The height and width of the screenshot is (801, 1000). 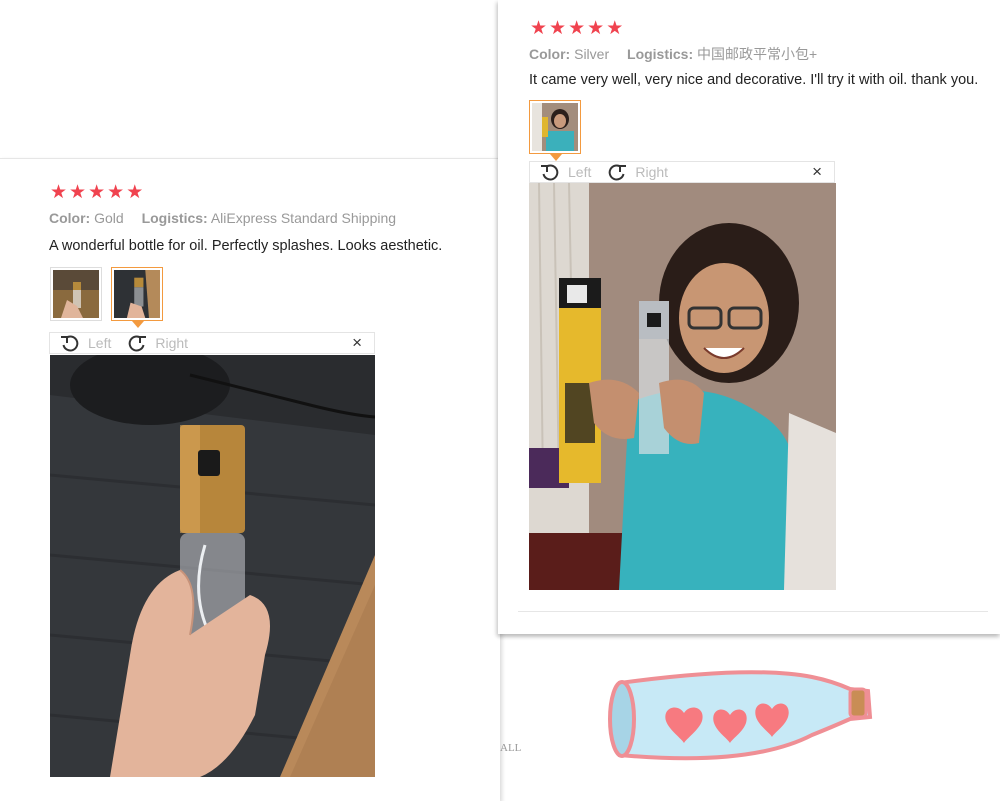 I want to click on review-meta: Color: Silver Logistics: 中国邮政平常小包+, so click(x=673, y=54).